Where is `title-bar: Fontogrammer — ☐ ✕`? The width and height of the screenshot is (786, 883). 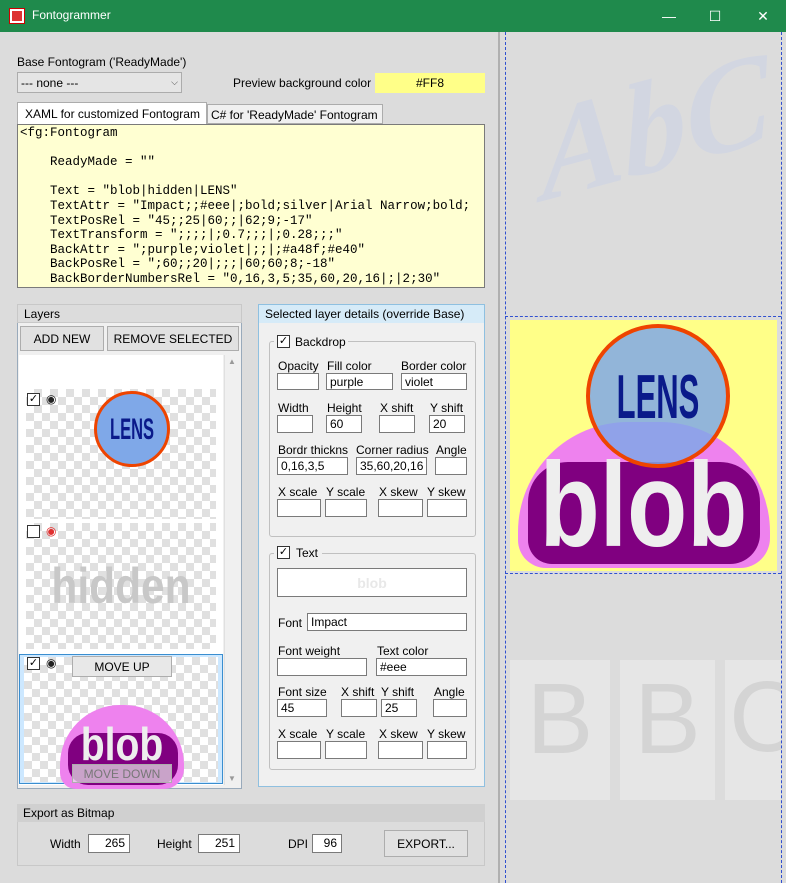
title-bar: Fontogrammer — ☐ ✕ is located at coordinates (393, 16).